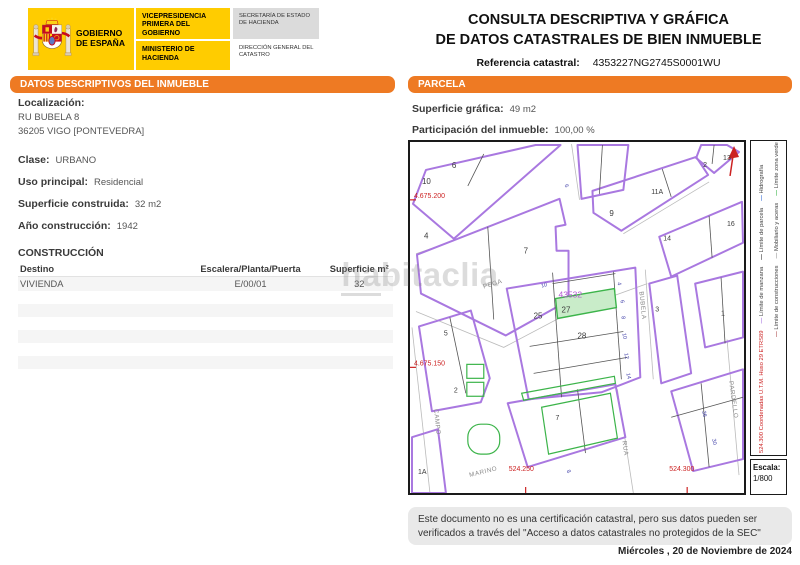 The image size is (800, 565). I want to click on table-row: VIVIENDA E/00/01 32, so click(205, 283).